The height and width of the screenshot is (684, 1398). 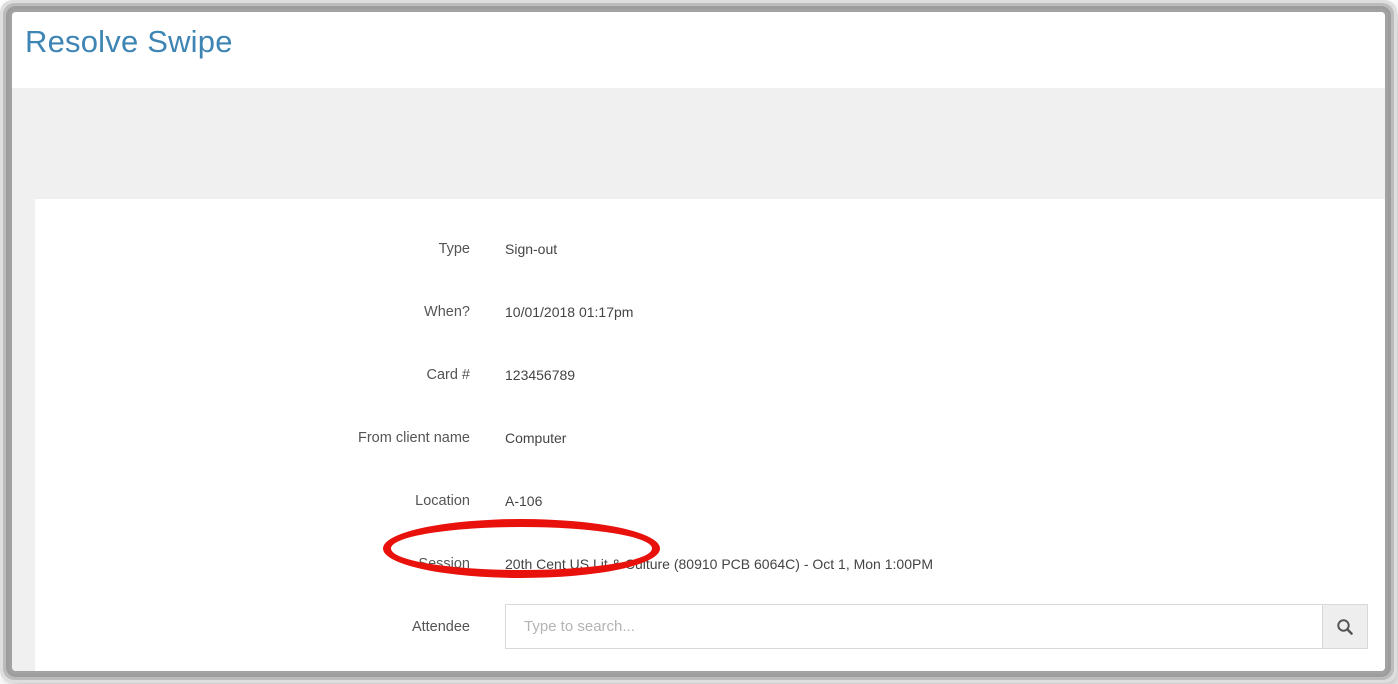 What do you see at coordinates (447, 311) in the screenshot?
I see `when-label: When?` at bounding box center [447, 311].